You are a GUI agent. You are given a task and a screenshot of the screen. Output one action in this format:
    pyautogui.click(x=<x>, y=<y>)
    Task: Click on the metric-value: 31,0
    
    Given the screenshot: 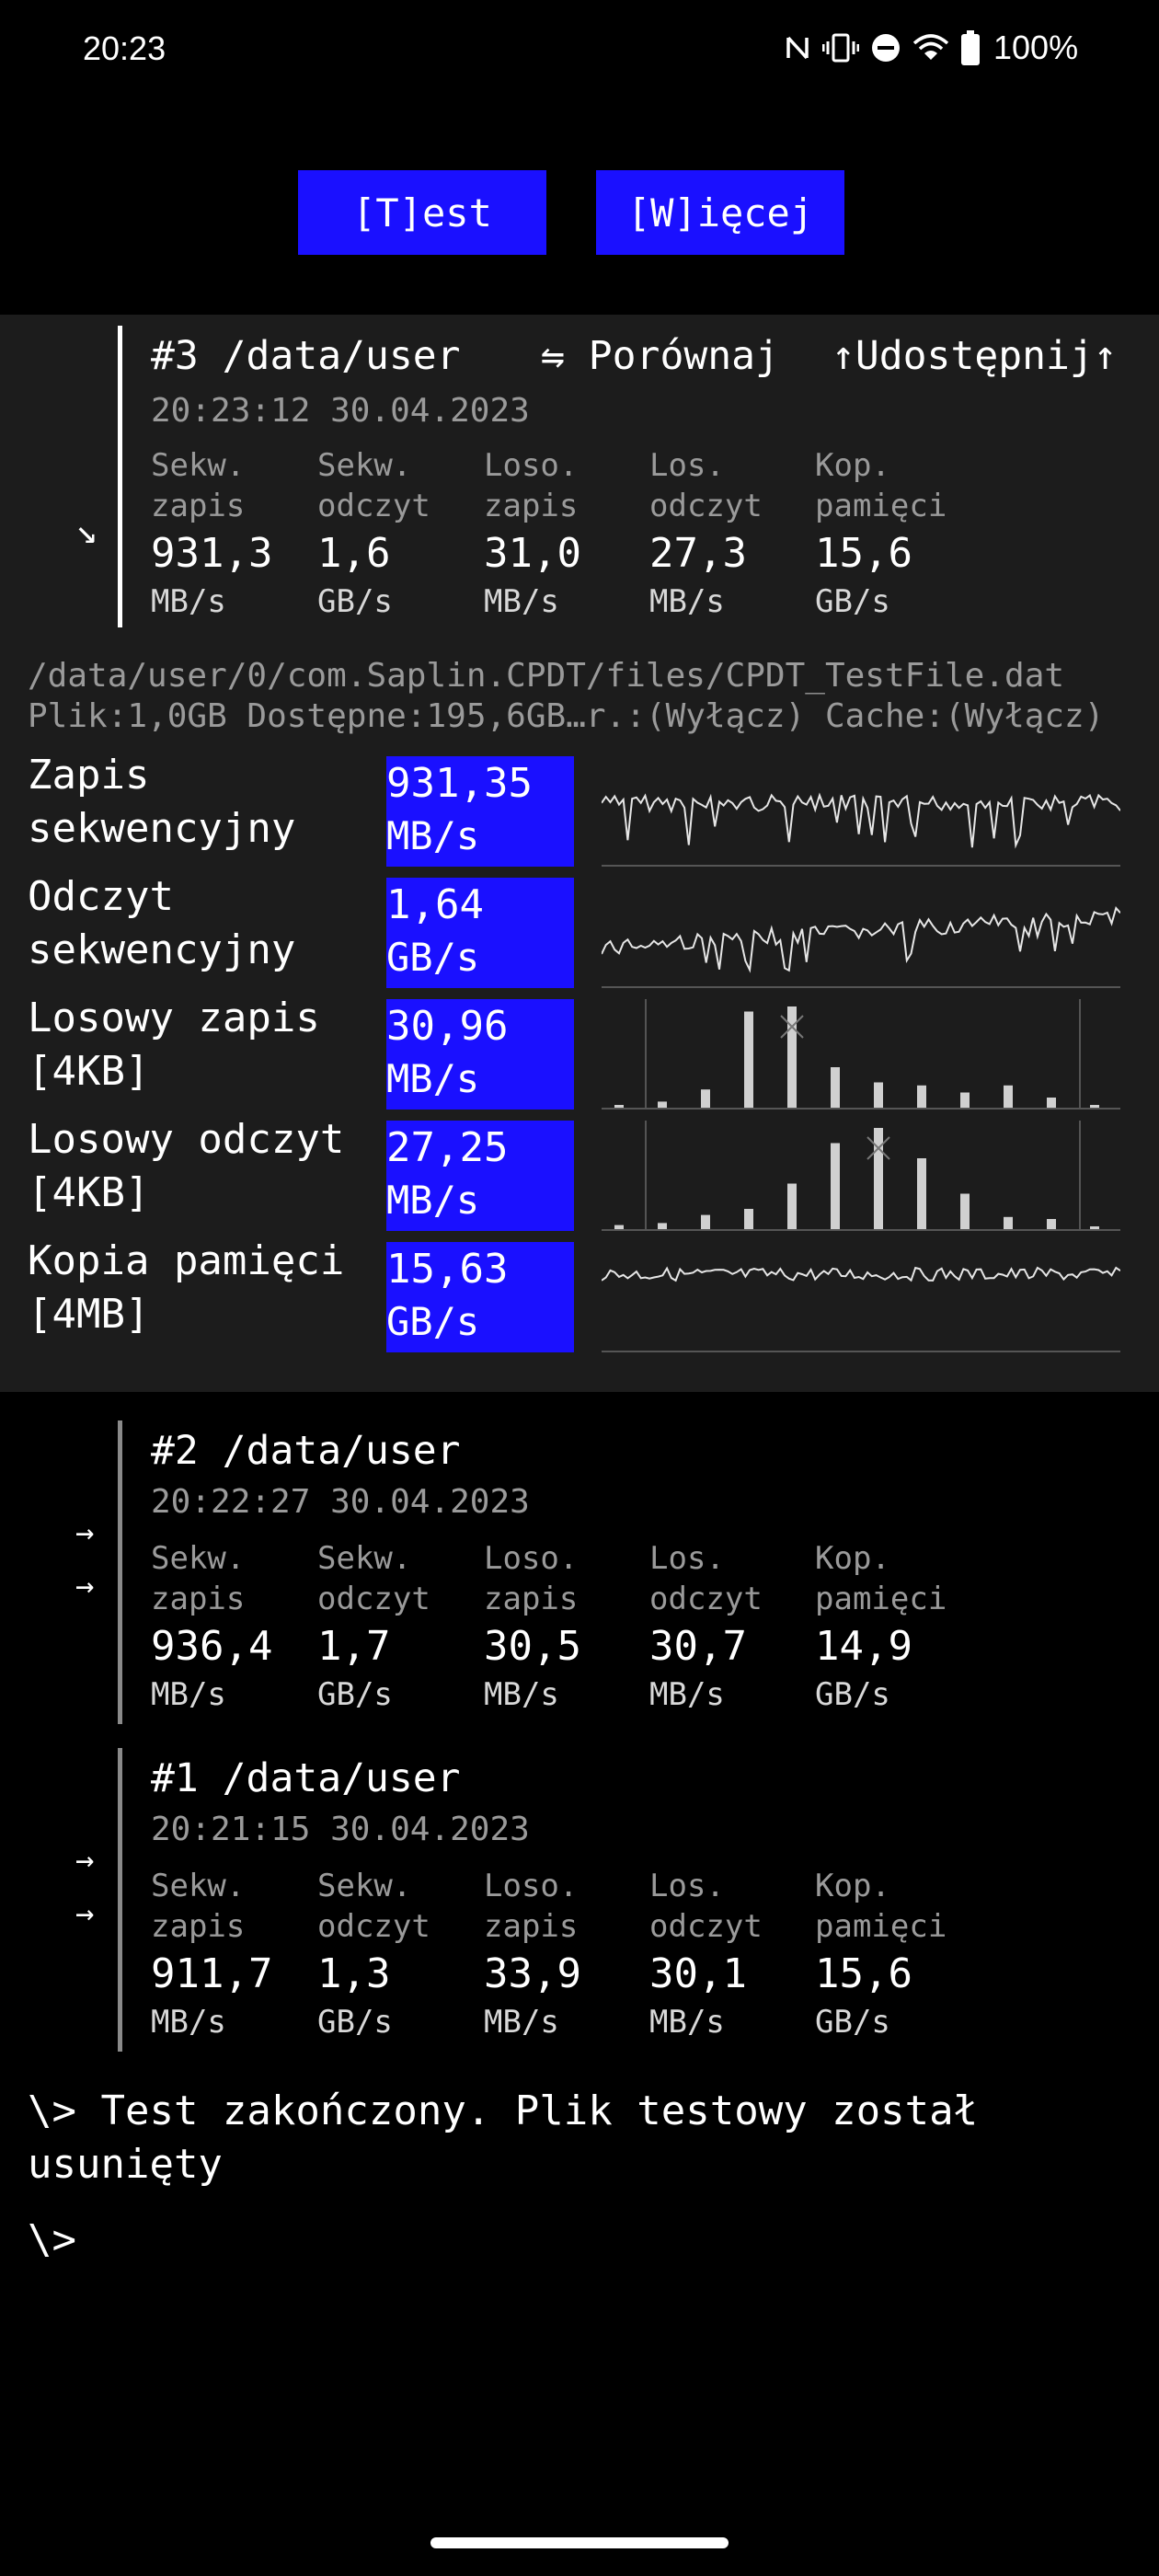 What is the action you would take?
    pyautogui.click(x=532, y=553)
    